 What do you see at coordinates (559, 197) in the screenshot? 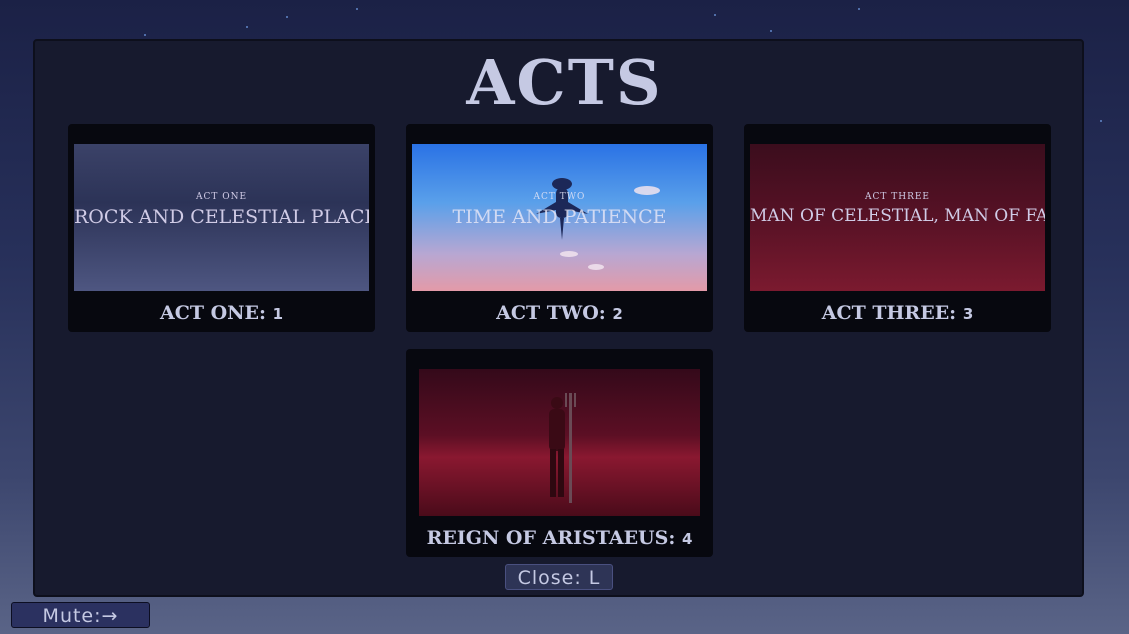
I see `thumbnail-act-label: ACT TWO` at bounding box center [559, 197].